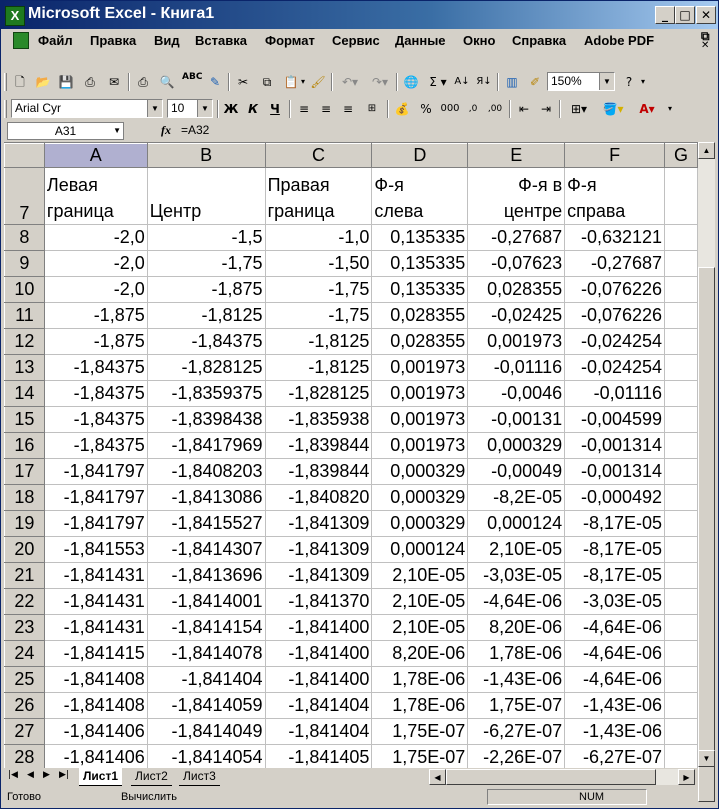 The height and width of the screenshot is (809, 719). I want to click on decrease-indent-icon: ⇤, so click(524, 109).